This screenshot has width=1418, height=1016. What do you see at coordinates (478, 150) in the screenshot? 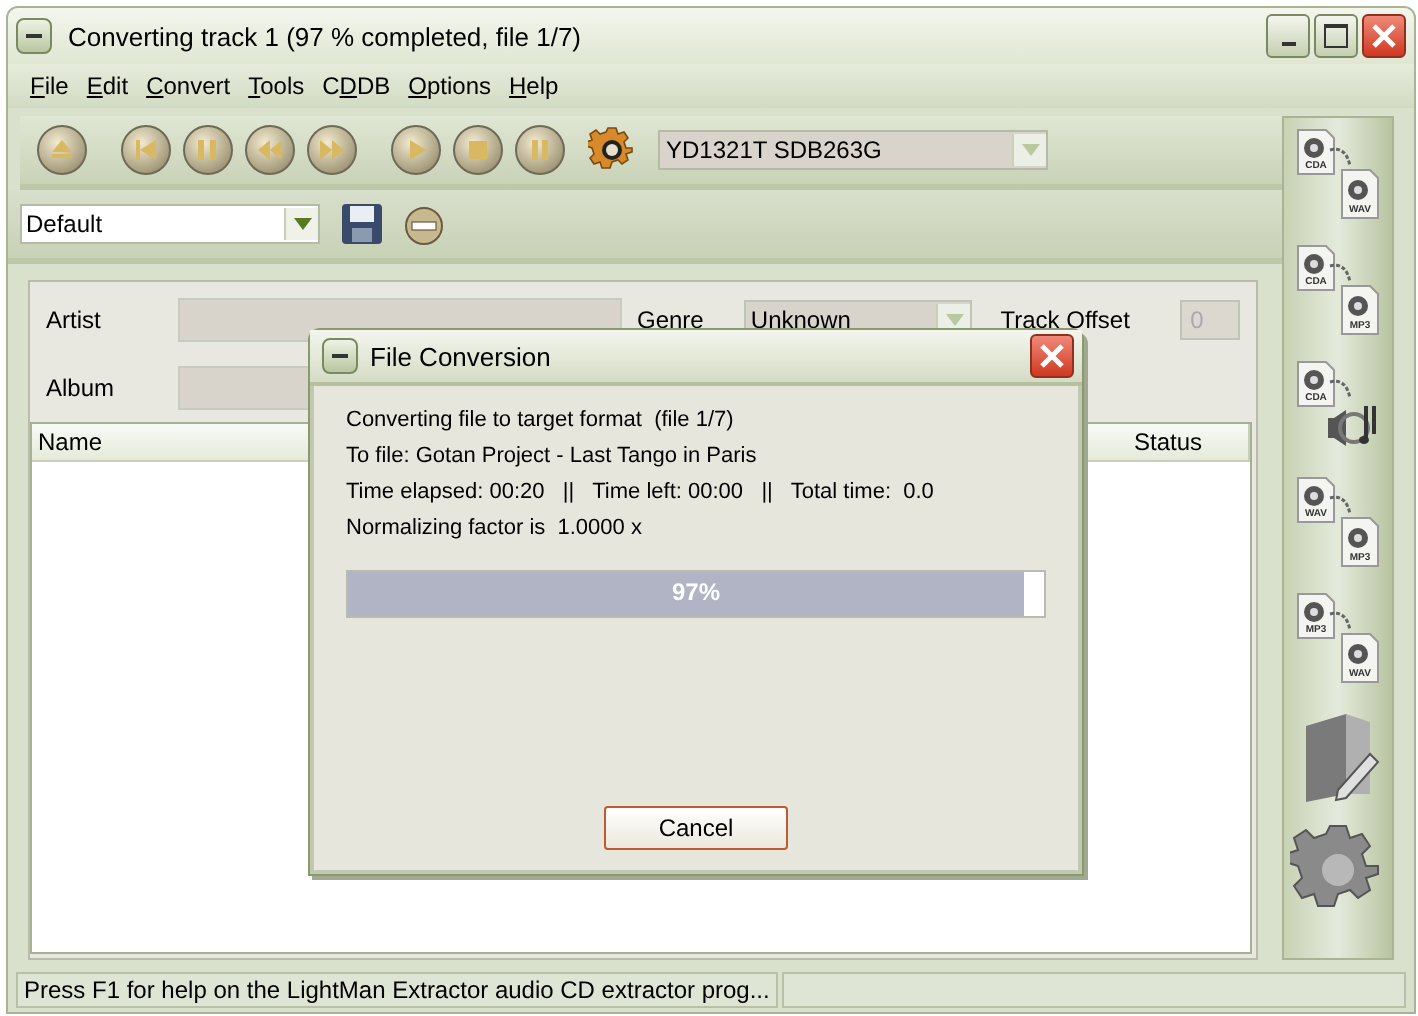
I see `stop-button` at bounding box center [478, 150].